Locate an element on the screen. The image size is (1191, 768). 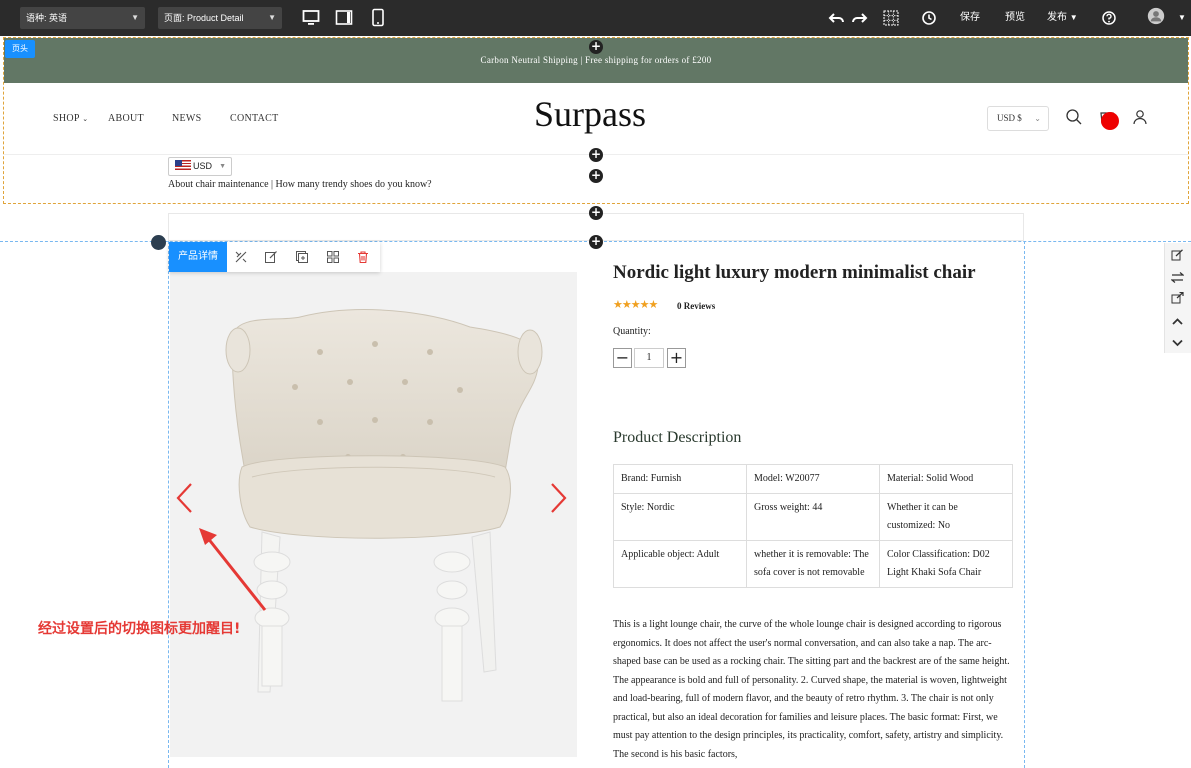
grid-icon is located at coordinates (891, 18).